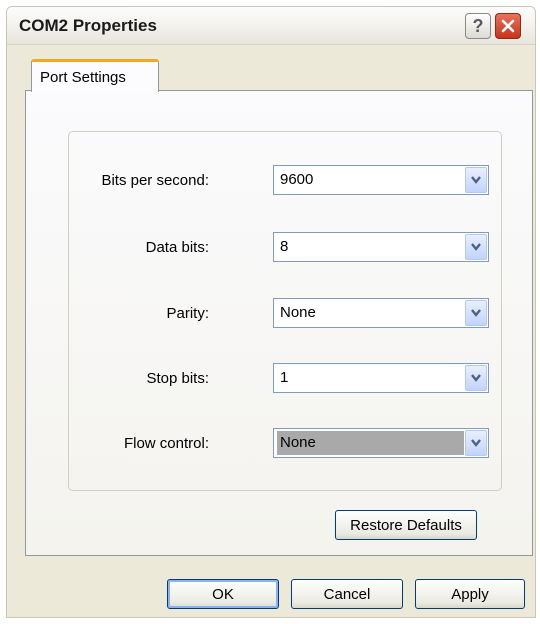 This screenshot has height=624, width=540. I want to click on data-bits-label: Data bits:, so click(177, 247).